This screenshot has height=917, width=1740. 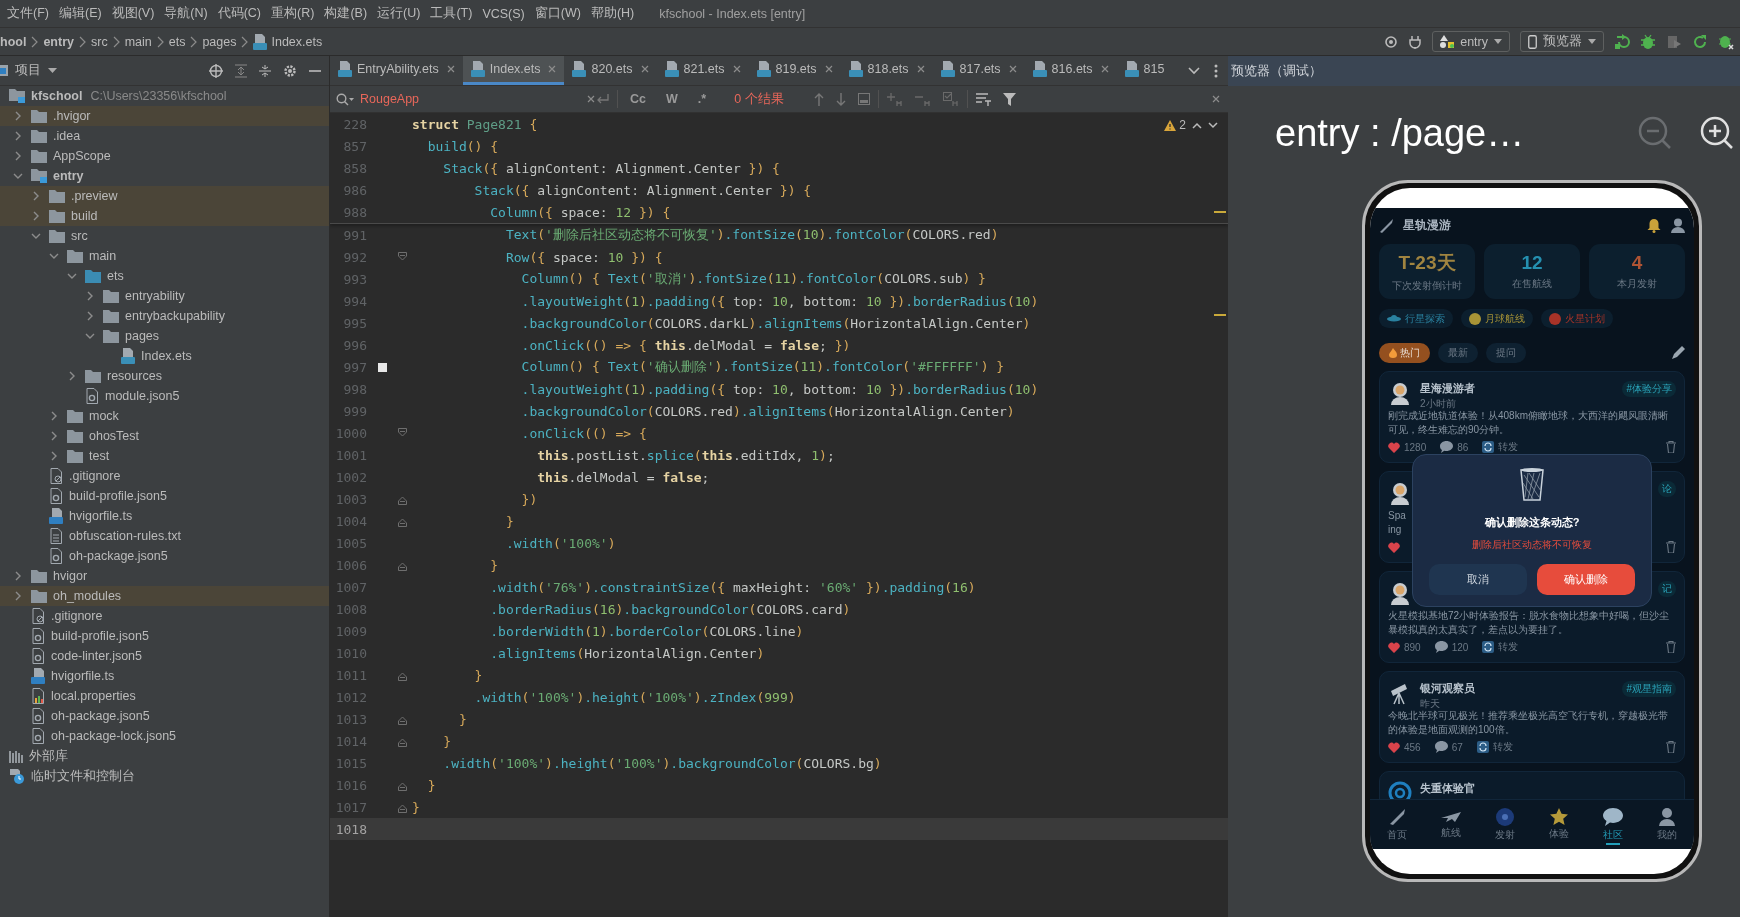 I want to click on select-all-icon, so click(x=863, y=99).